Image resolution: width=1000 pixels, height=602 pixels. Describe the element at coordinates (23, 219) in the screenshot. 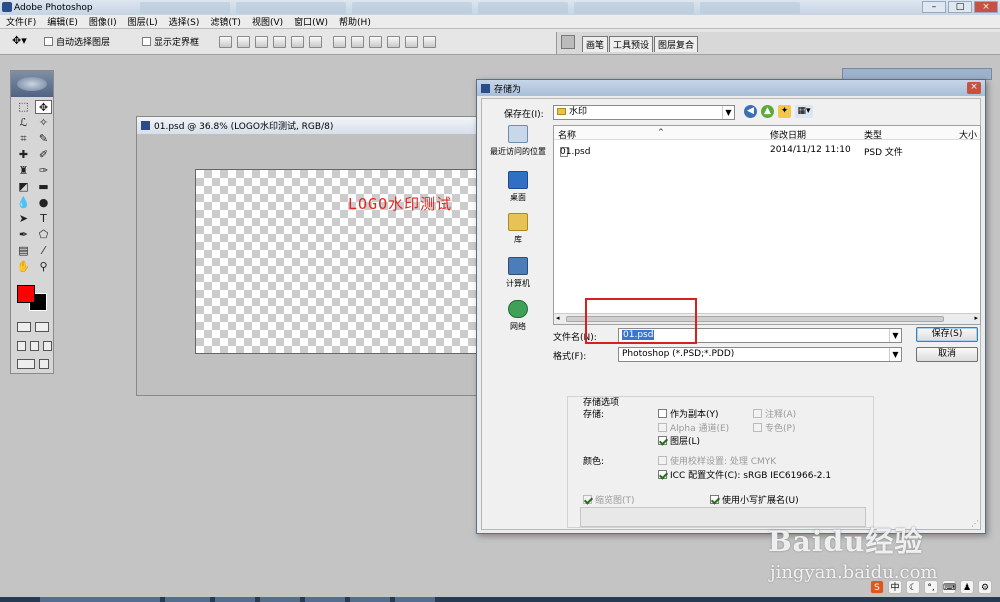

I see `path-select-icon: ➤` at that location.